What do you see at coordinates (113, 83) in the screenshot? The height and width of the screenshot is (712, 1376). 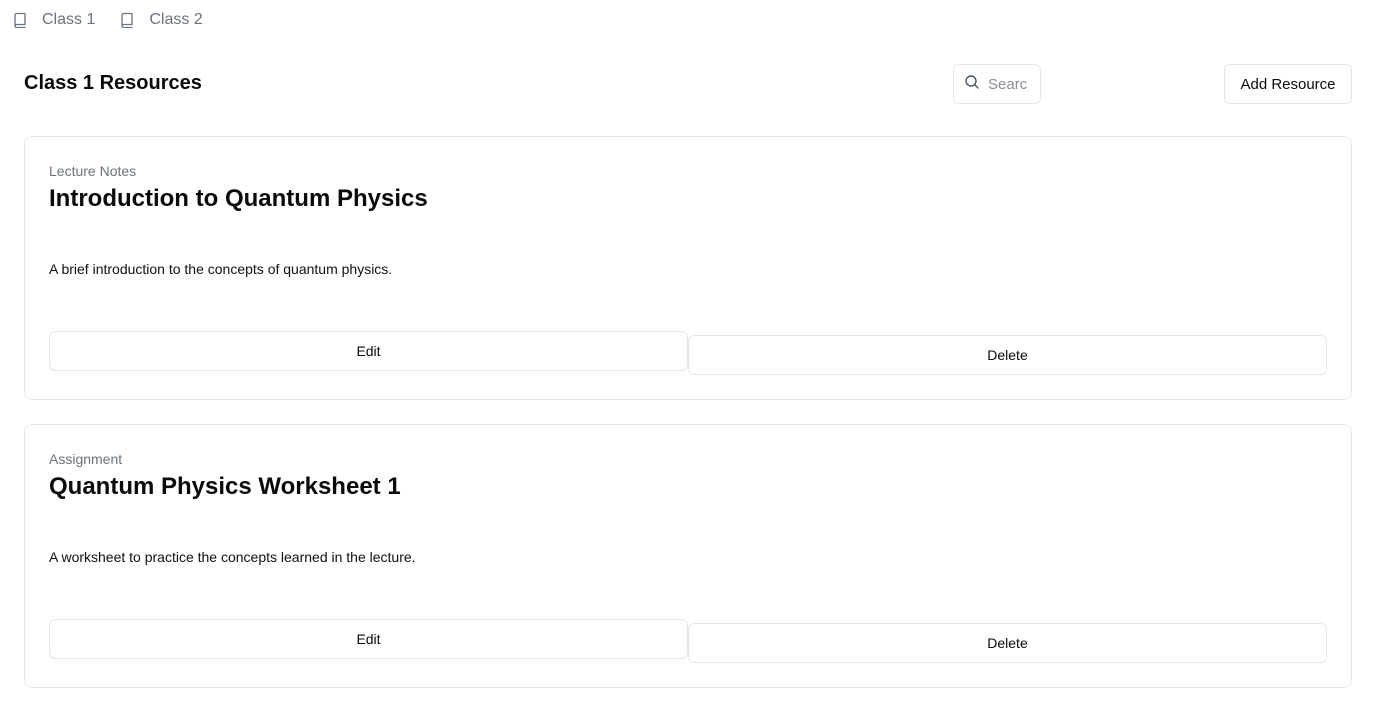 I see `page-title: Class 1 Resources` at bounding box center [113, 83].